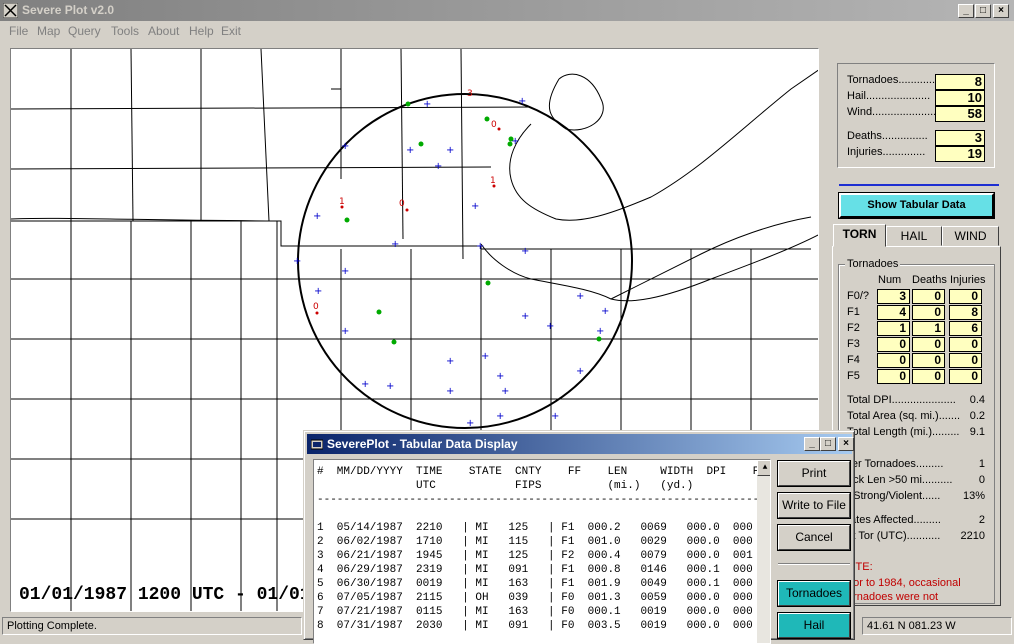 The image size is (1014, 644). What do you see at coordinates (970, 236) in the screenshot?
I see `tab-wind: WIND` at bounding box center [970, 236].